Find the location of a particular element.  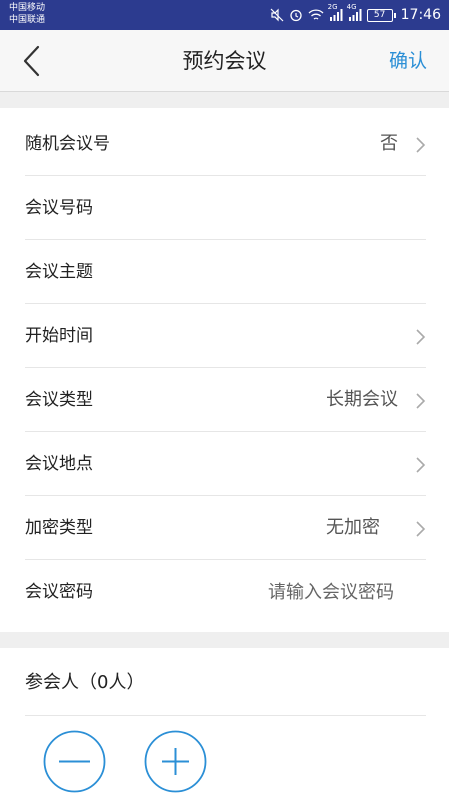

clock: 17:46 is located at coordinates (420, 15).